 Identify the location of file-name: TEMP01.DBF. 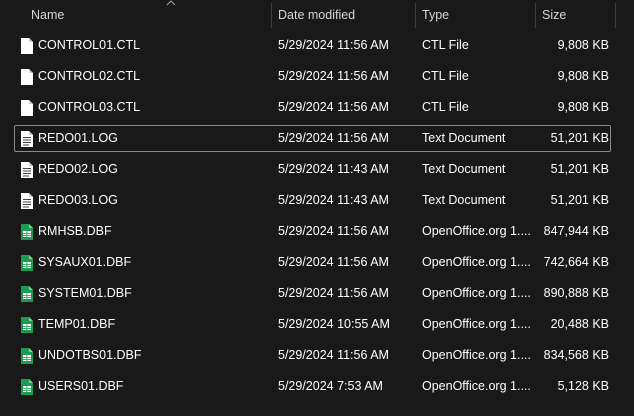
(77, 324).